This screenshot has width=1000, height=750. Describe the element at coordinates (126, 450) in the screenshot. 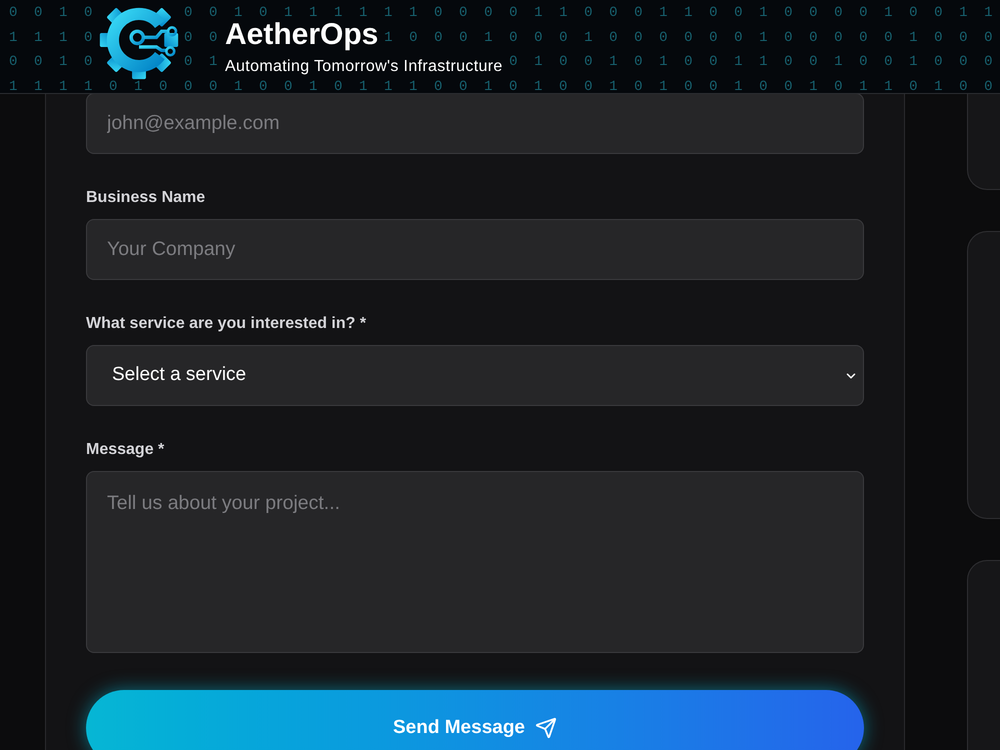

I see `field-label: Message *` at that location.